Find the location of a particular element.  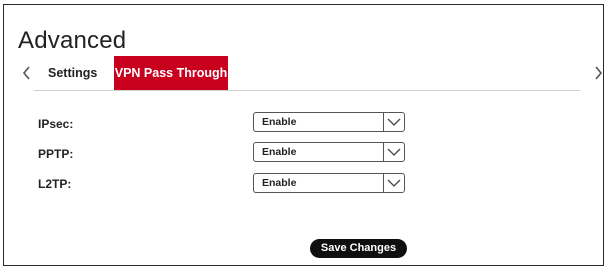

save-changes-button: Save Changes is located at coordinates (358, 248).